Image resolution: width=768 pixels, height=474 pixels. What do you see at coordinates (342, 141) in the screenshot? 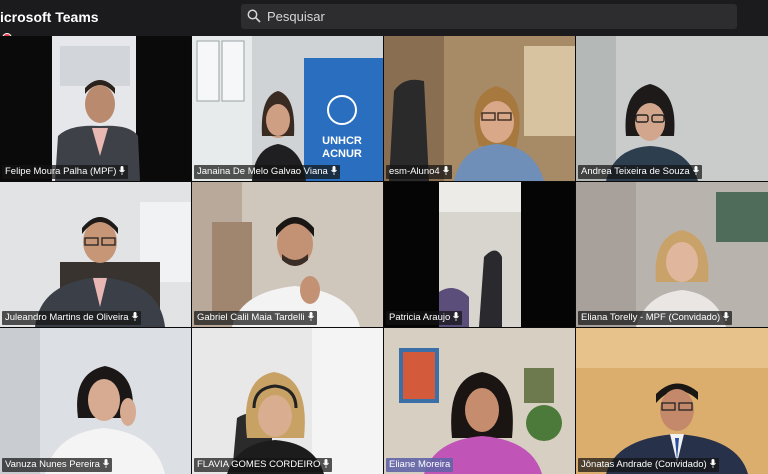
I see `banner-text: UNHCR` at bounding box center [342, 141].